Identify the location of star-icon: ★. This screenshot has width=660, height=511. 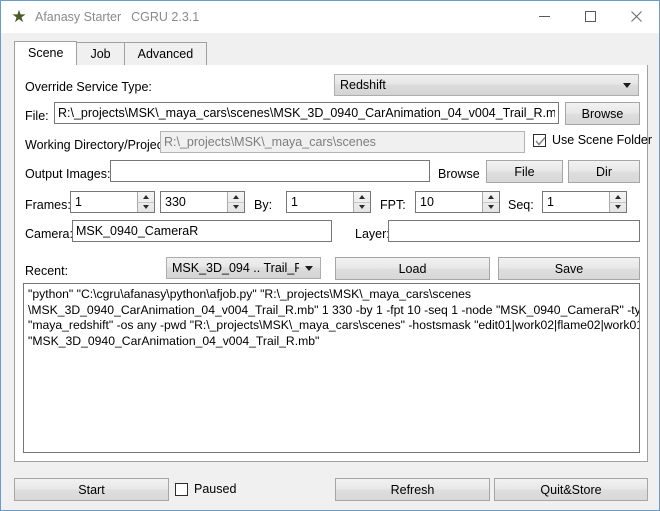
(19, 16).